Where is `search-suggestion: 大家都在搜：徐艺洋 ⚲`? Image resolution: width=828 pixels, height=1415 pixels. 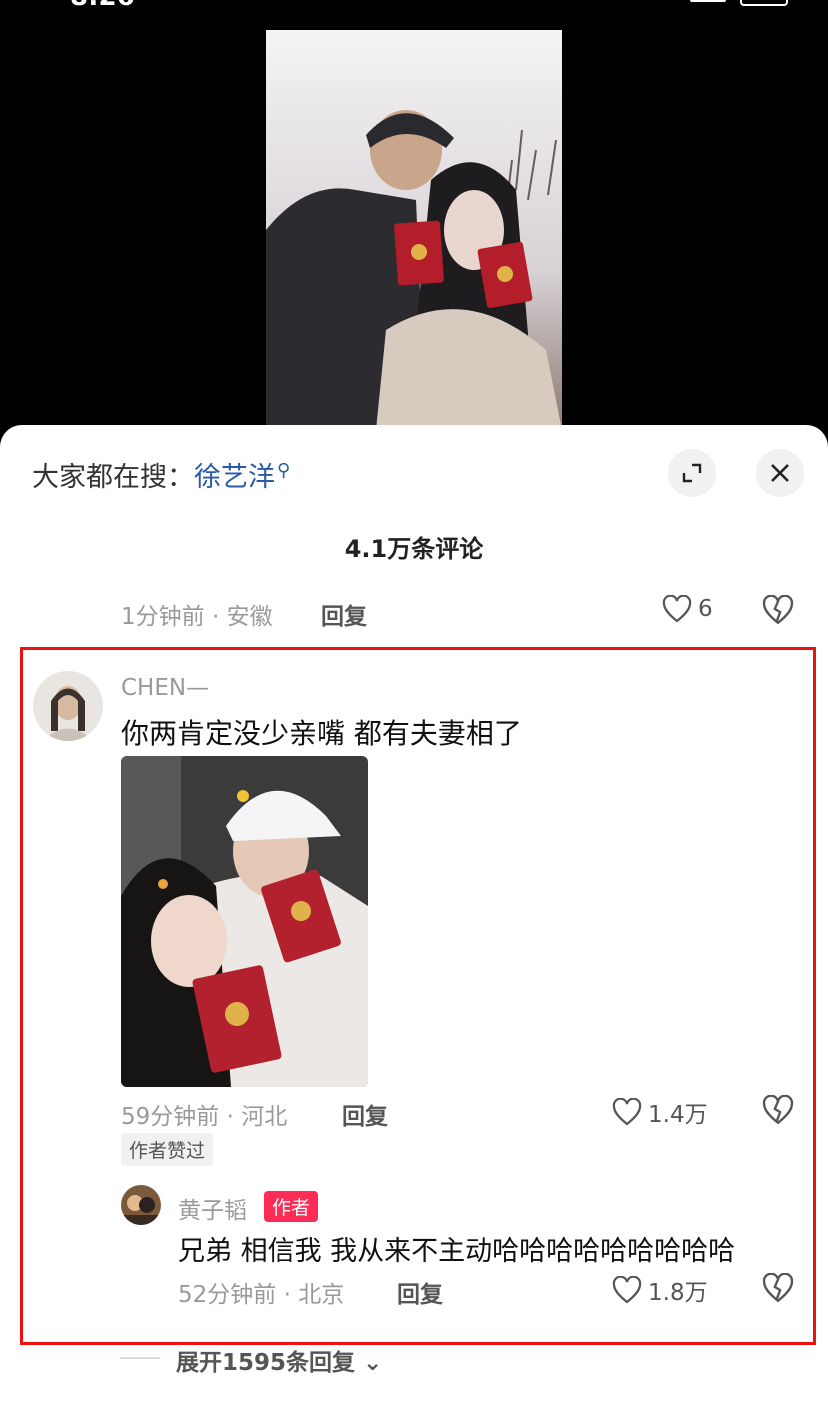 search-suggestion: 大家都在搜：徐艺洋 ⚲ is located at coordinates (161, 474).